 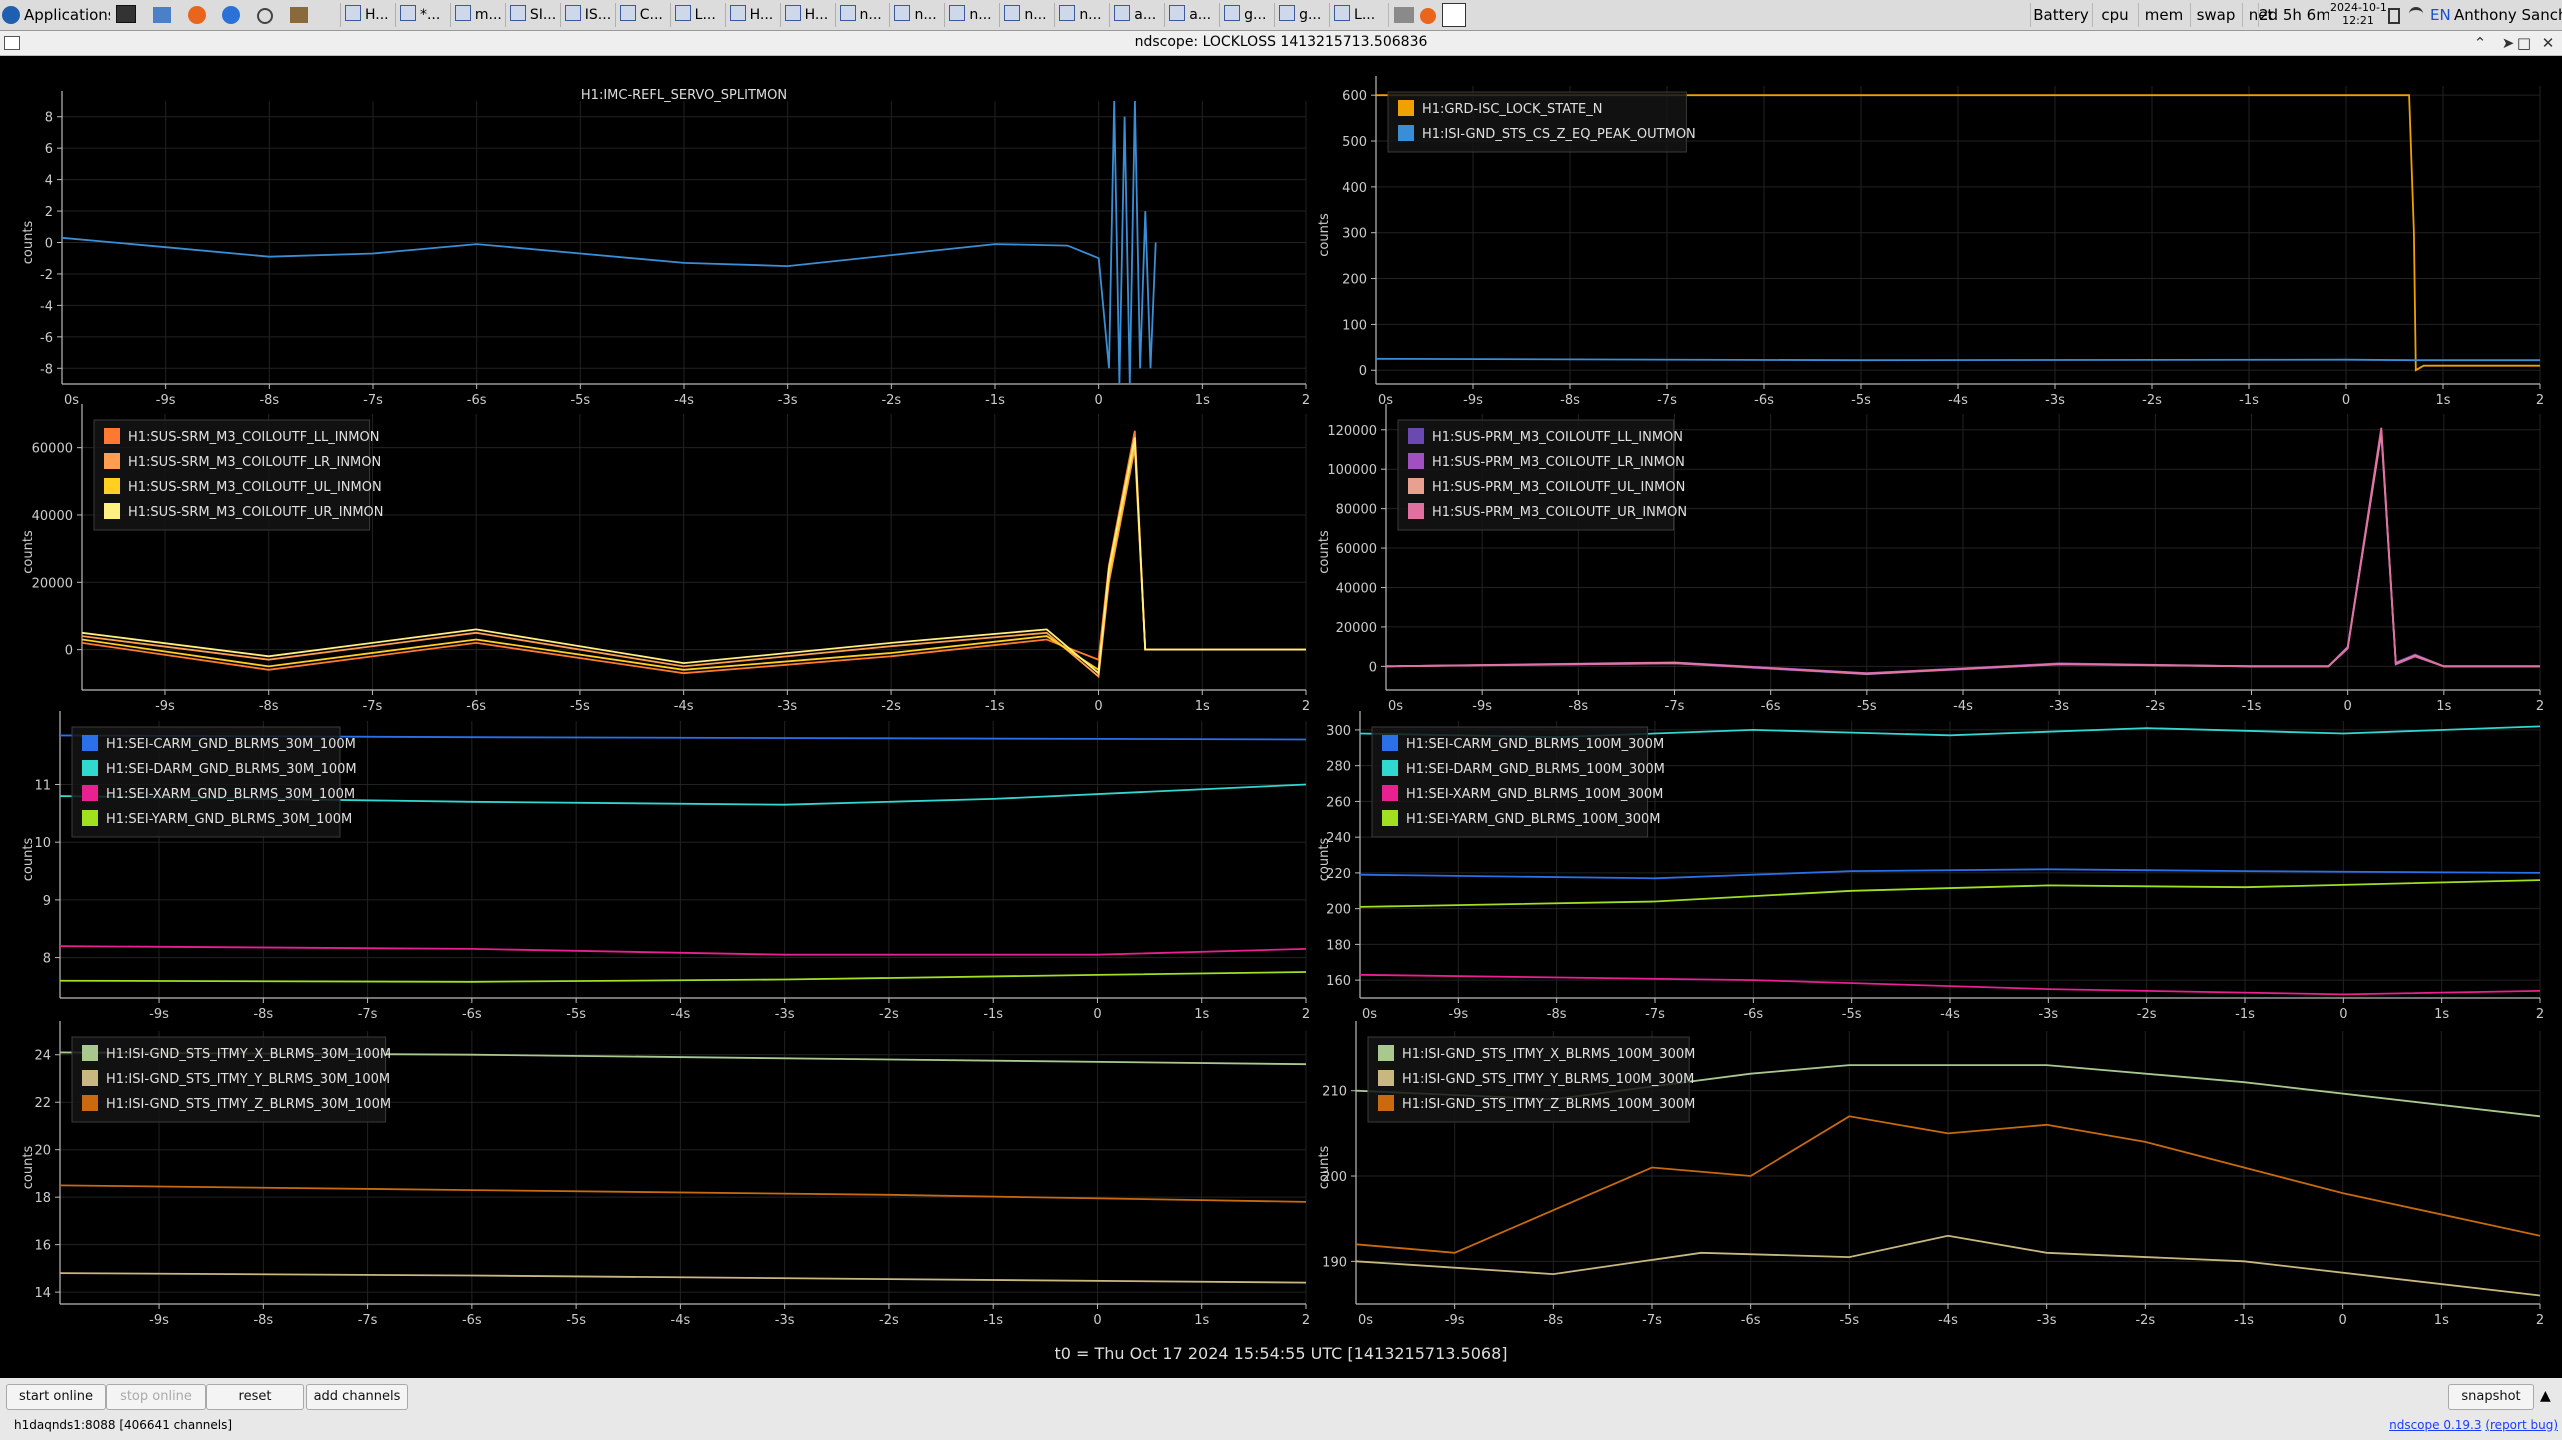 What do you see at coordinates (2508, 15) in the screenshot?
I see `user-menu: Anthony Sanchez` at bounding box center [2508, 15].